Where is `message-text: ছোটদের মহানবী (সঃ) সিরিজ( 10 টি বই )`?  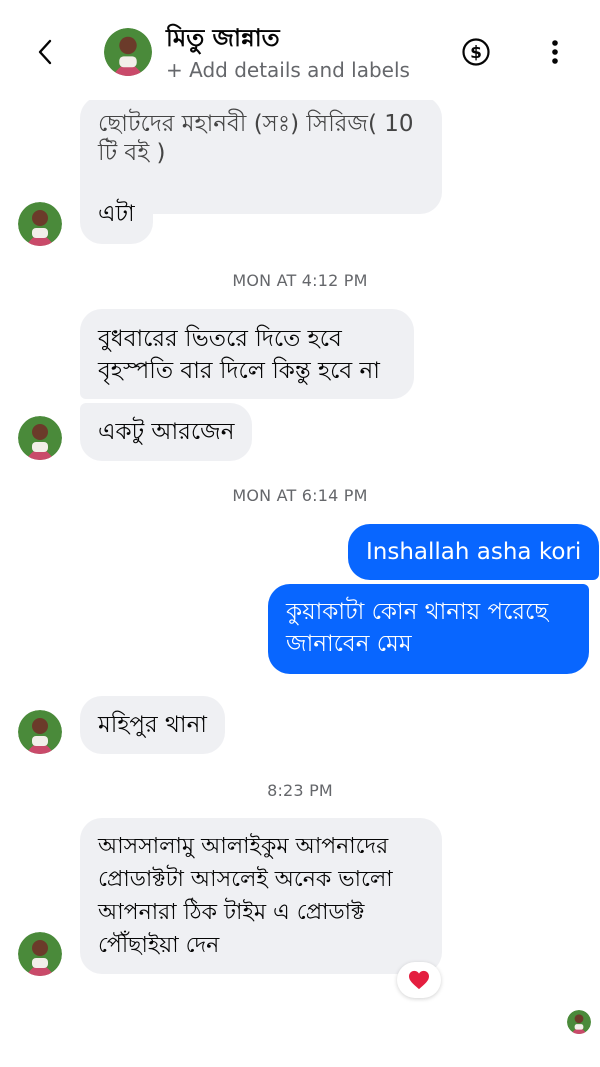 message-text: ছোটদের মহানবী (সঃ) সিরিজ( 10 টি বই ) is located at coordinates (256, 138).